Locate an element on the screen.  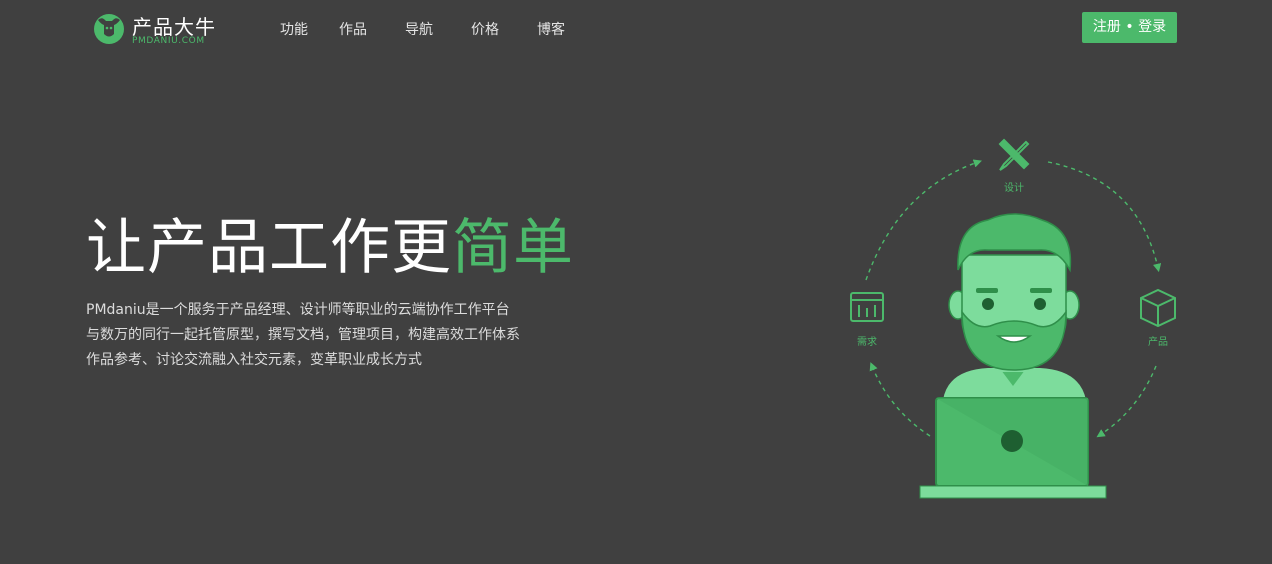
product-label: 产品 is located at coordinates (1158, 342).